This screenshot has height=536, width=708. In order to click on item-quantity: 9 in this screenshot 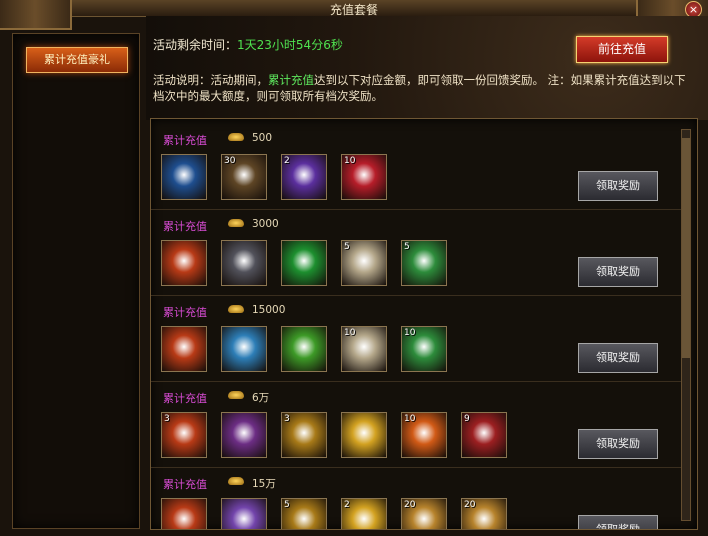, I will do `click(467, 419)`.